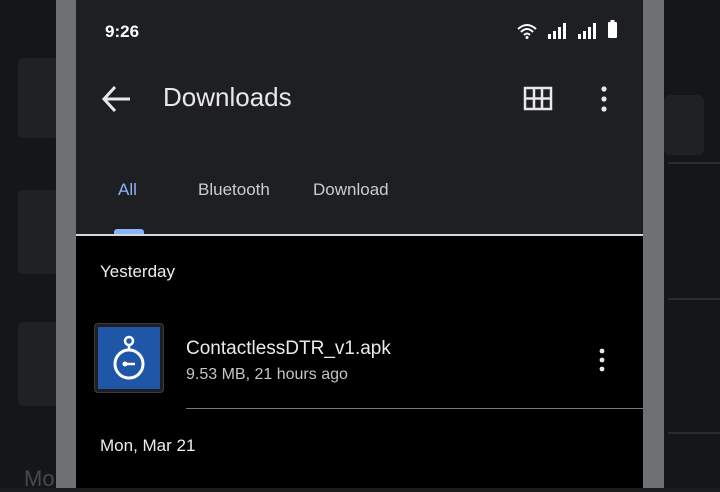 Image resolution: width=720 pixels, height=492 pixels. I want to click on section-heading-yesterday: Yesterday, so click(137, 271).